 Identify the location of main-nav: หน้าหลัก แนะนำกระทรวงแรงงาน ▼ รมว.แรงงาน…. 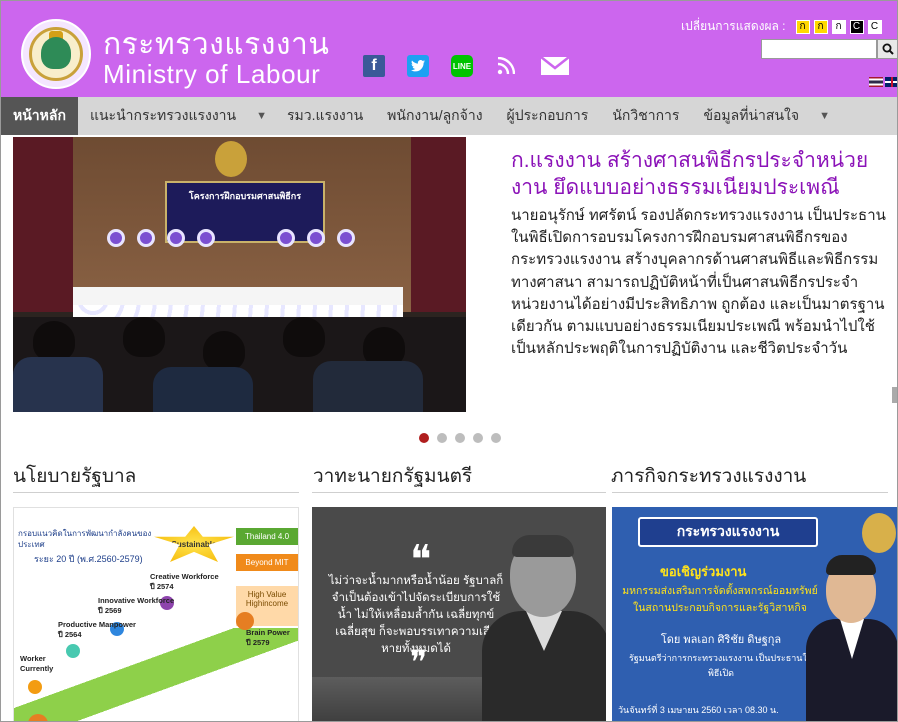
(449, 116).